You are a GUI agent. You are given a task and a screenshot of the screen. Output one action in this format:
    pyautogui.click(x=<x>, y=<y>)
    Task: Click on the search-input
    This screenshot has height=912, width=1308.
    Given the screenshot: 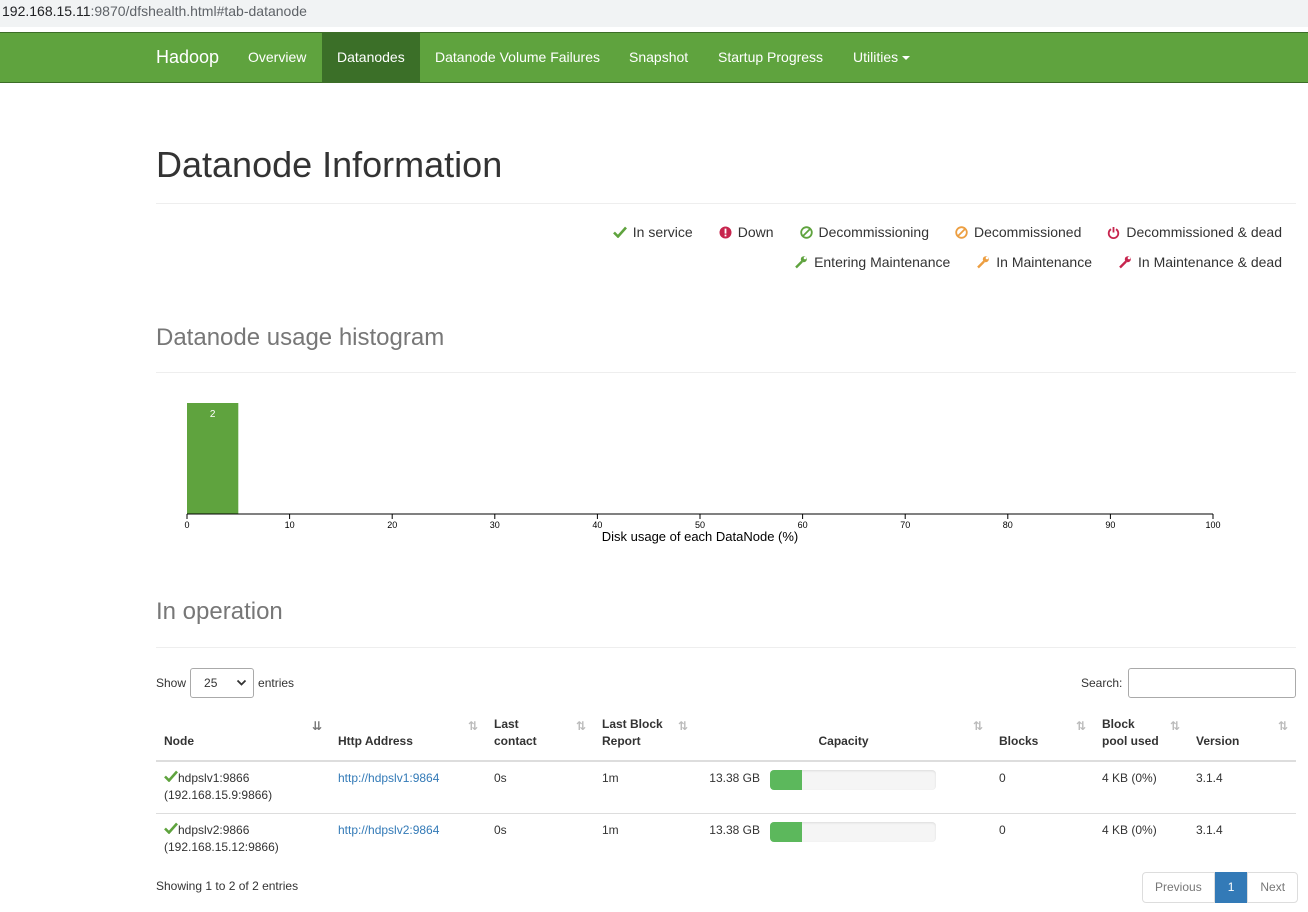 What is the action you would take?
    pyautogui.click(x=1212, y=683)
    